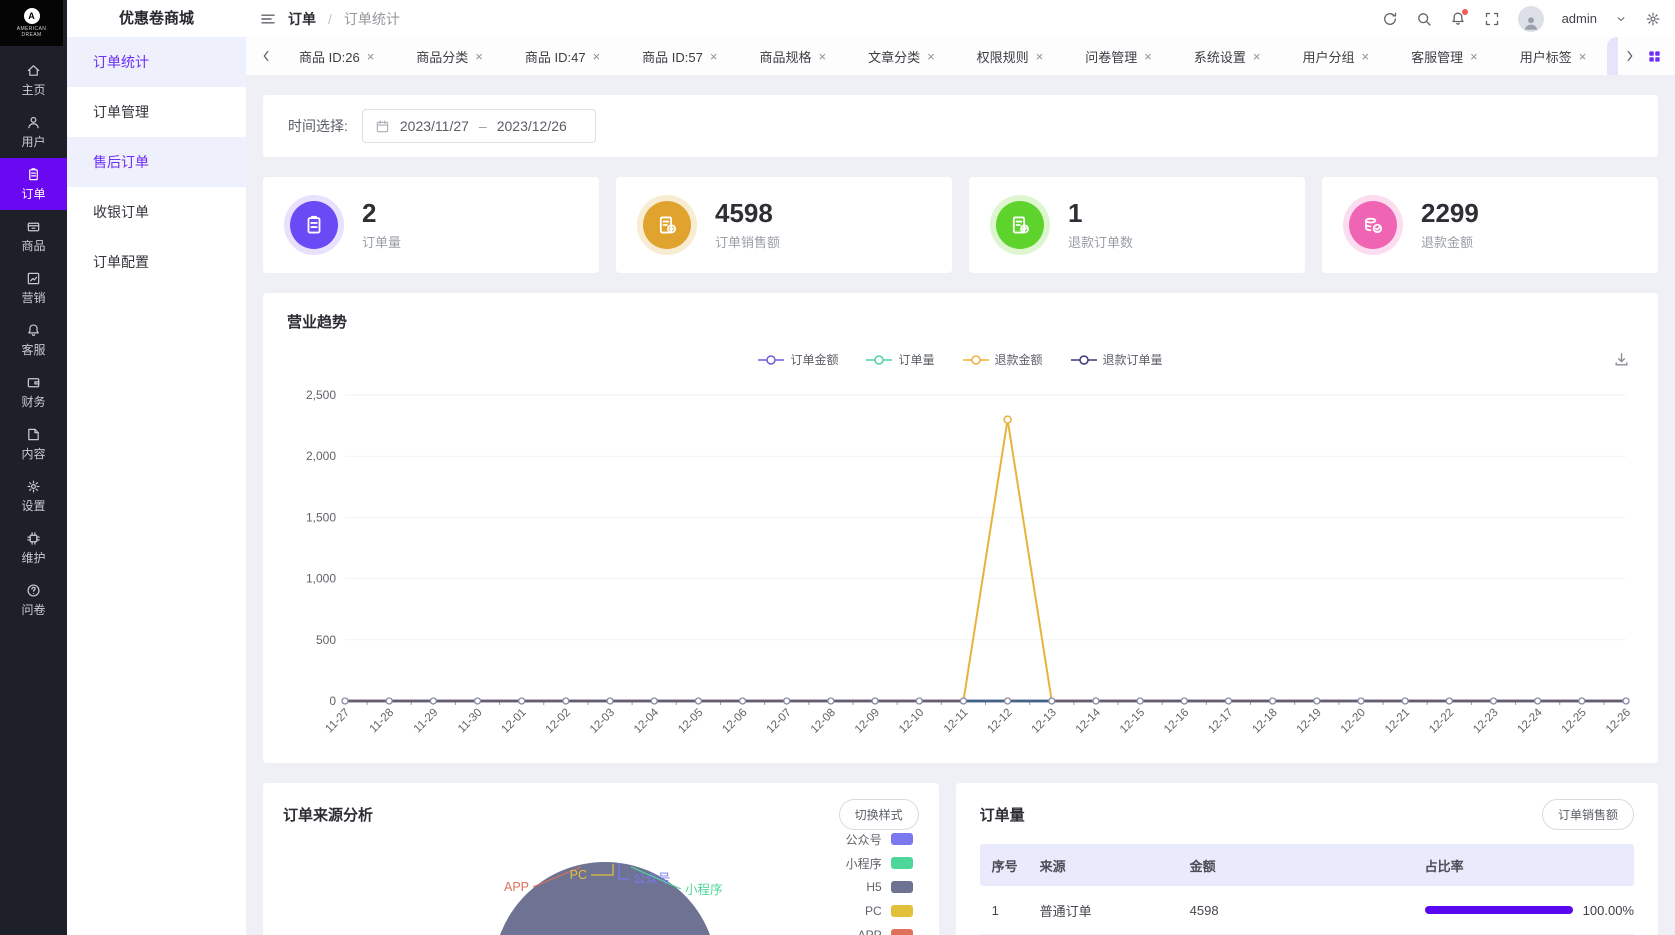 This screenshot has width=1675, height=935. Describe the element at coordinates (1490, 225) in the screenshot. I see `stat-card-退款金额: 2299 退款金额` at that location.